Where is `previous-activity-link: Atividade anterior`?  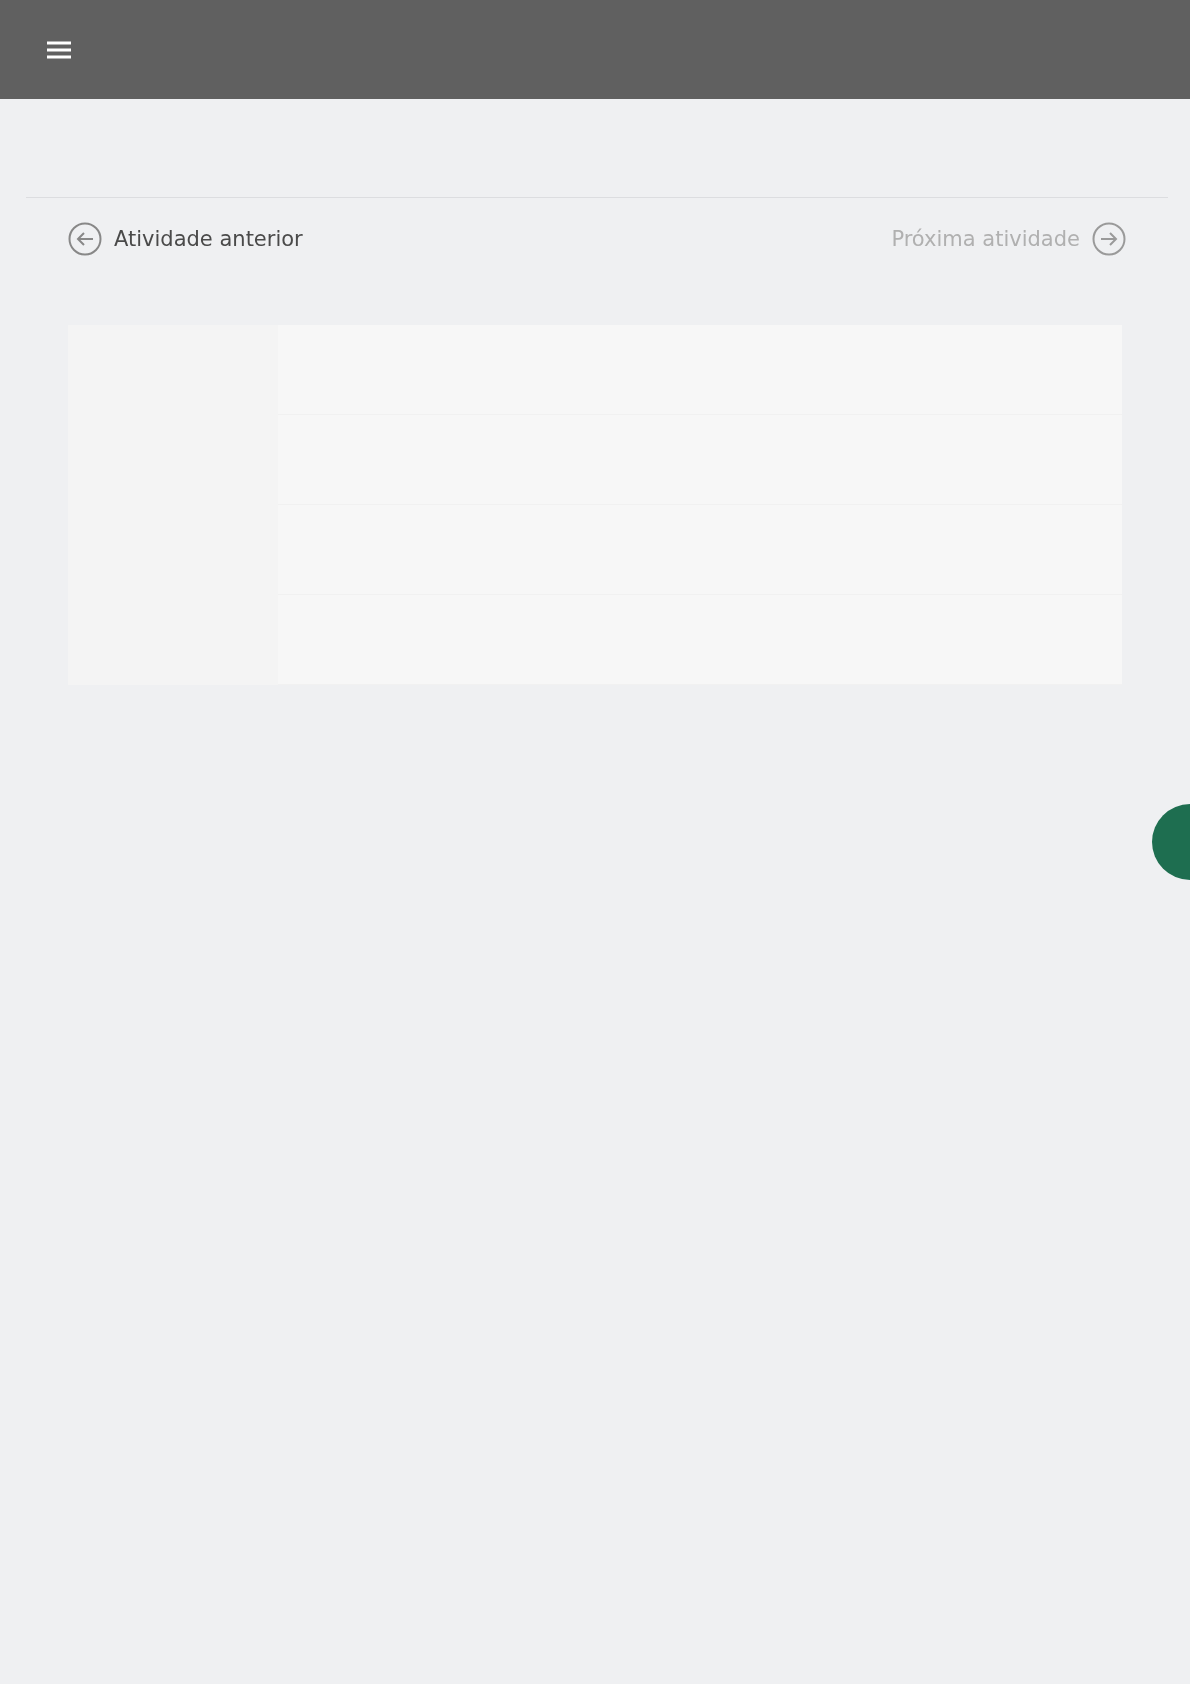 previous-activity-link: Atividade anterior is located at coordinates (185, 239).